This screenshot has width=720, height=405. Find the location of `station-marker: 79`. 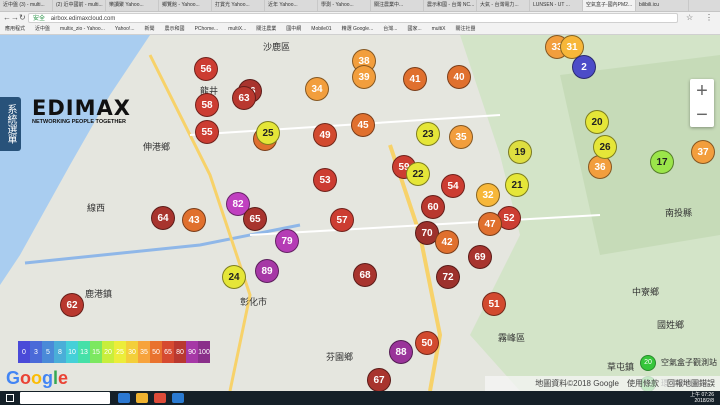

station-marker: 79 is located at coordinates (287, 241).